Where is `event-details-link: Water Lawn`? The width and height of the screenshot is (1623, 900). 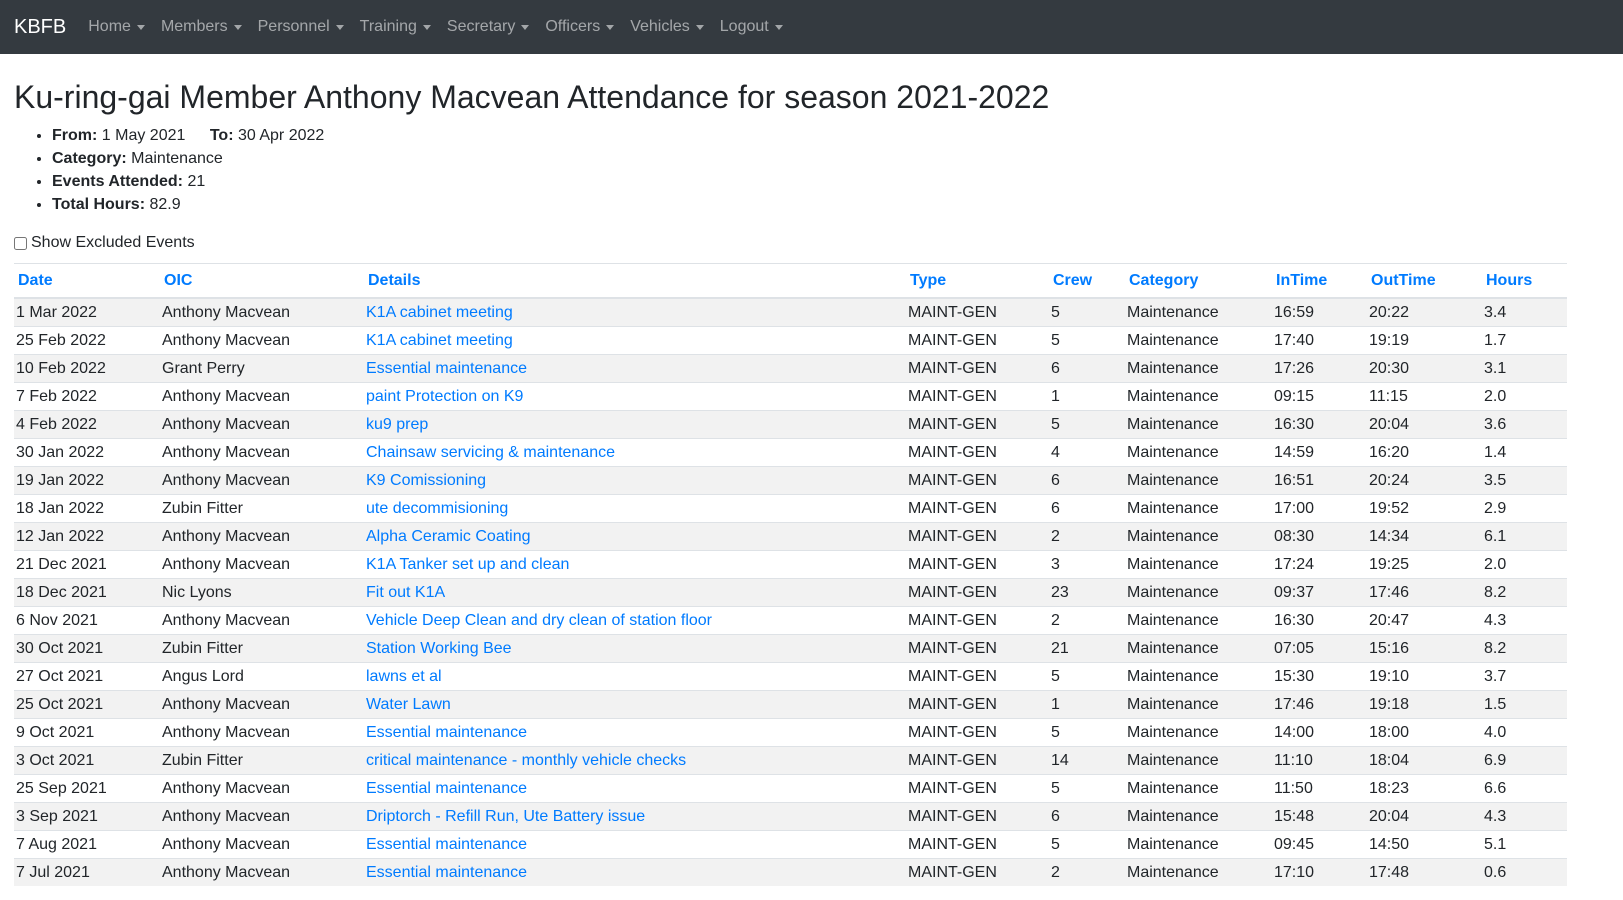
event-details-link: Water Lawn is located at coordinates (408, 704).